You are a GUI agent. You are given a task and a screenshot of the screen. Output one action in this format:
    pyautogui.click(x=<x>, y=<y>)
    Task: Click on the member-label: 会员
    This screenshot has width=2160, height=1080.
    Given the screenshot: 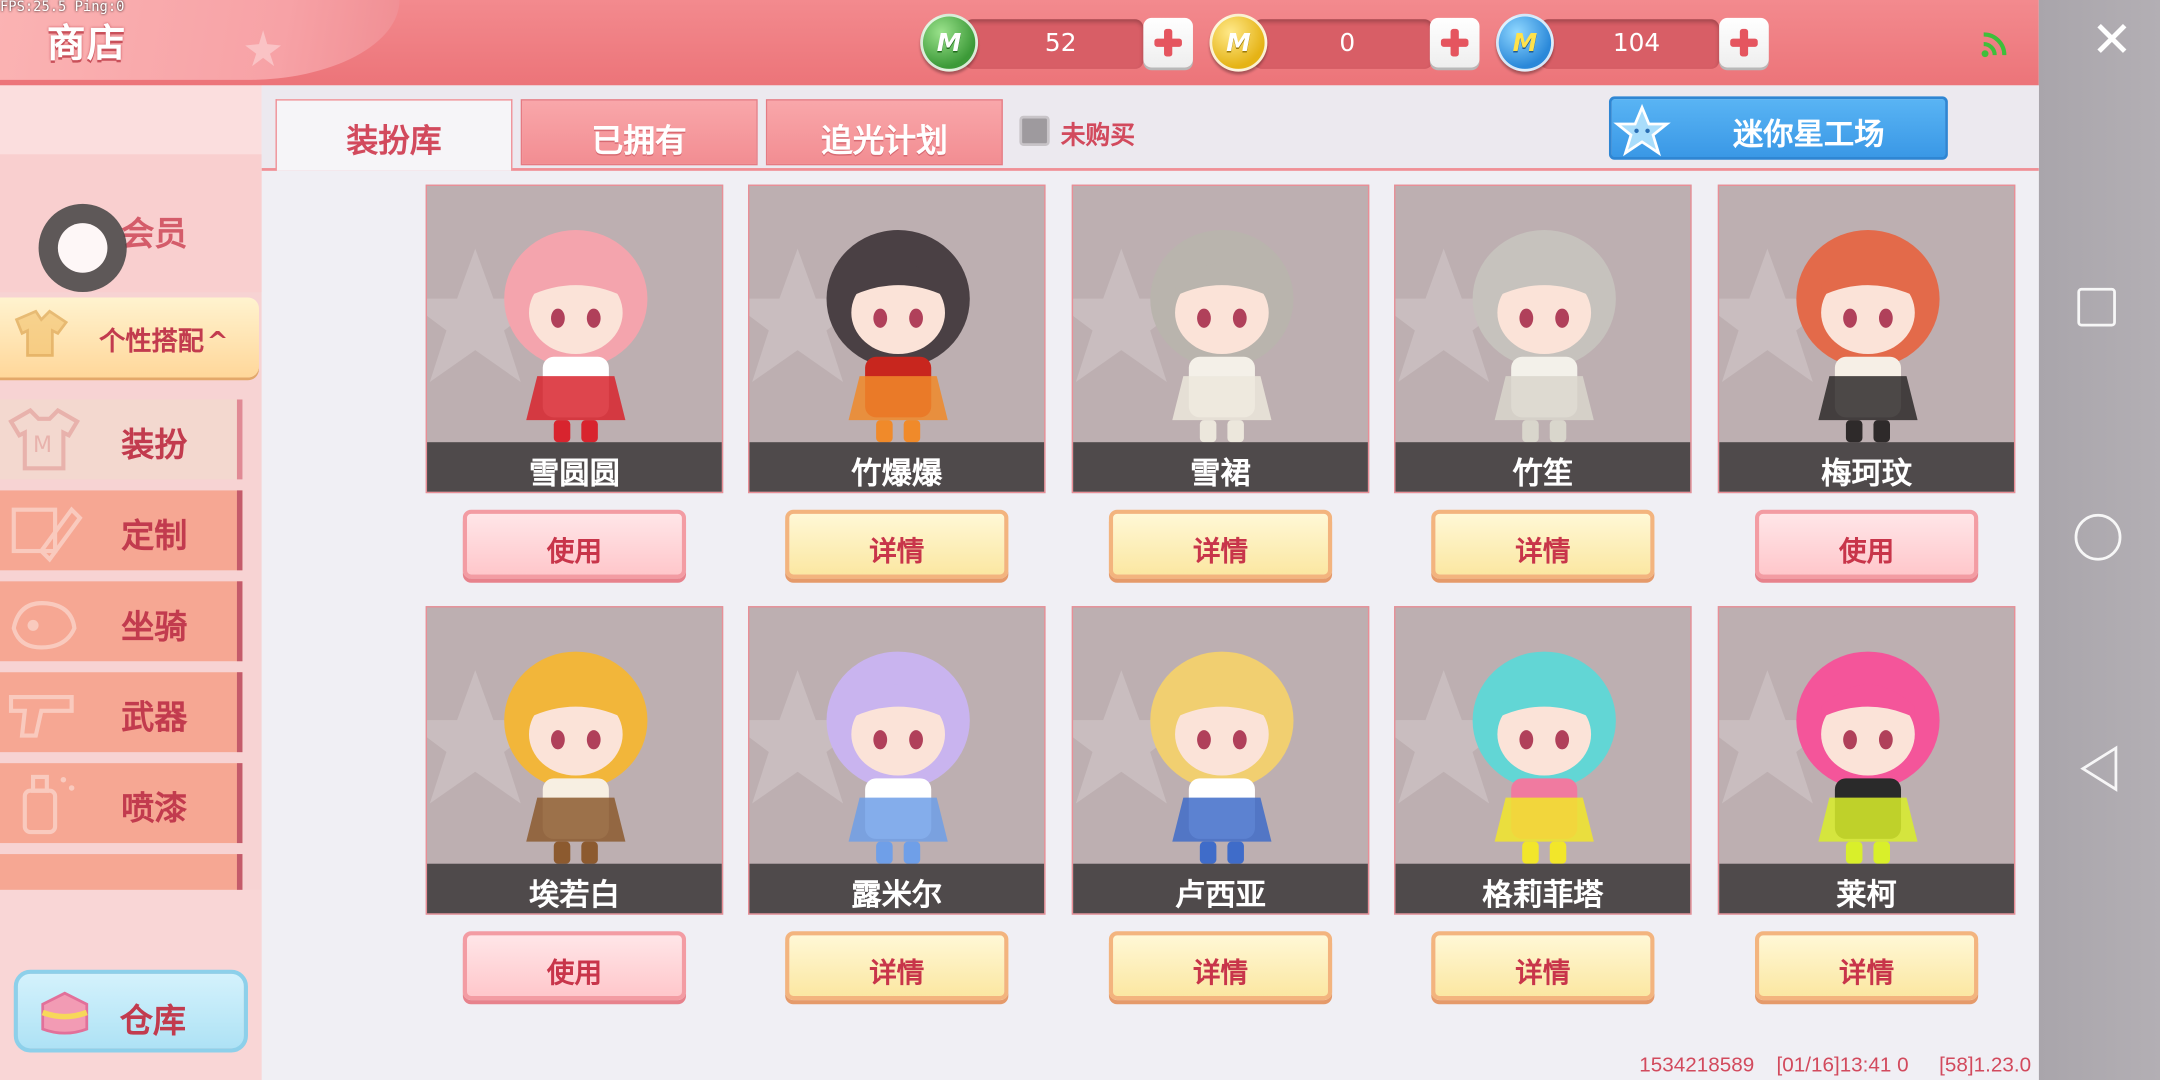 What is the action you would take?
    pyautogui.click(x=154, y=234)
    